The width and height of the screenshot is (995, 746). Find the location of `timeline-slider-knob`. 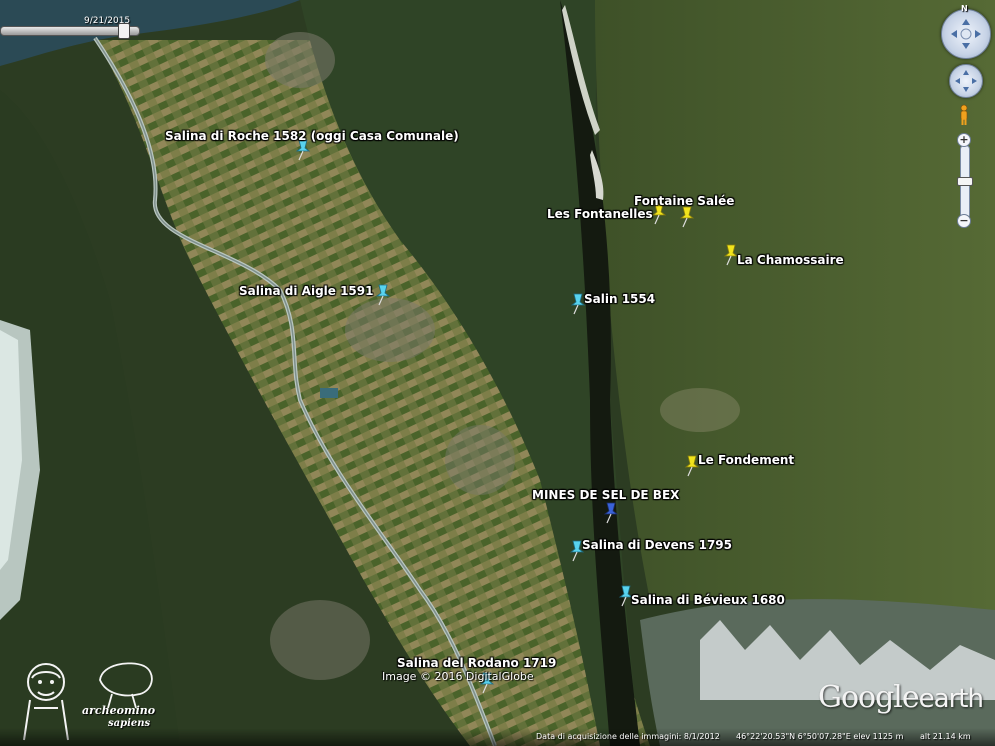

timeline-slider-knob is located at coordinates (124, 31).